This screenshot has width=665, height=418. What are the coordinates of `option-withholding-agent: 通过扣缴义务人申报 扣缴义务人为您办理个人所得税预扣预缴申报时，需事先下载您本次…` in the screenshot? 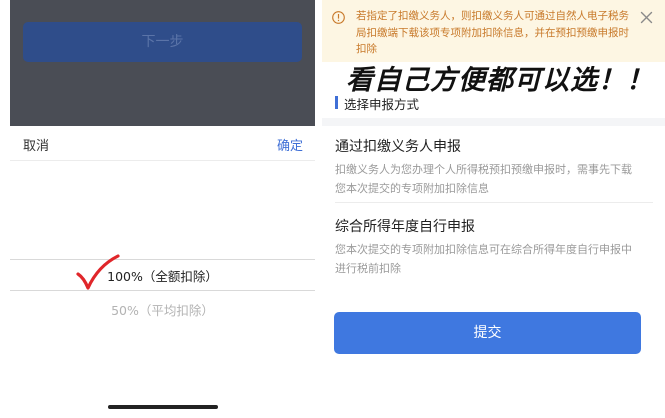 It's located at (493, 168).